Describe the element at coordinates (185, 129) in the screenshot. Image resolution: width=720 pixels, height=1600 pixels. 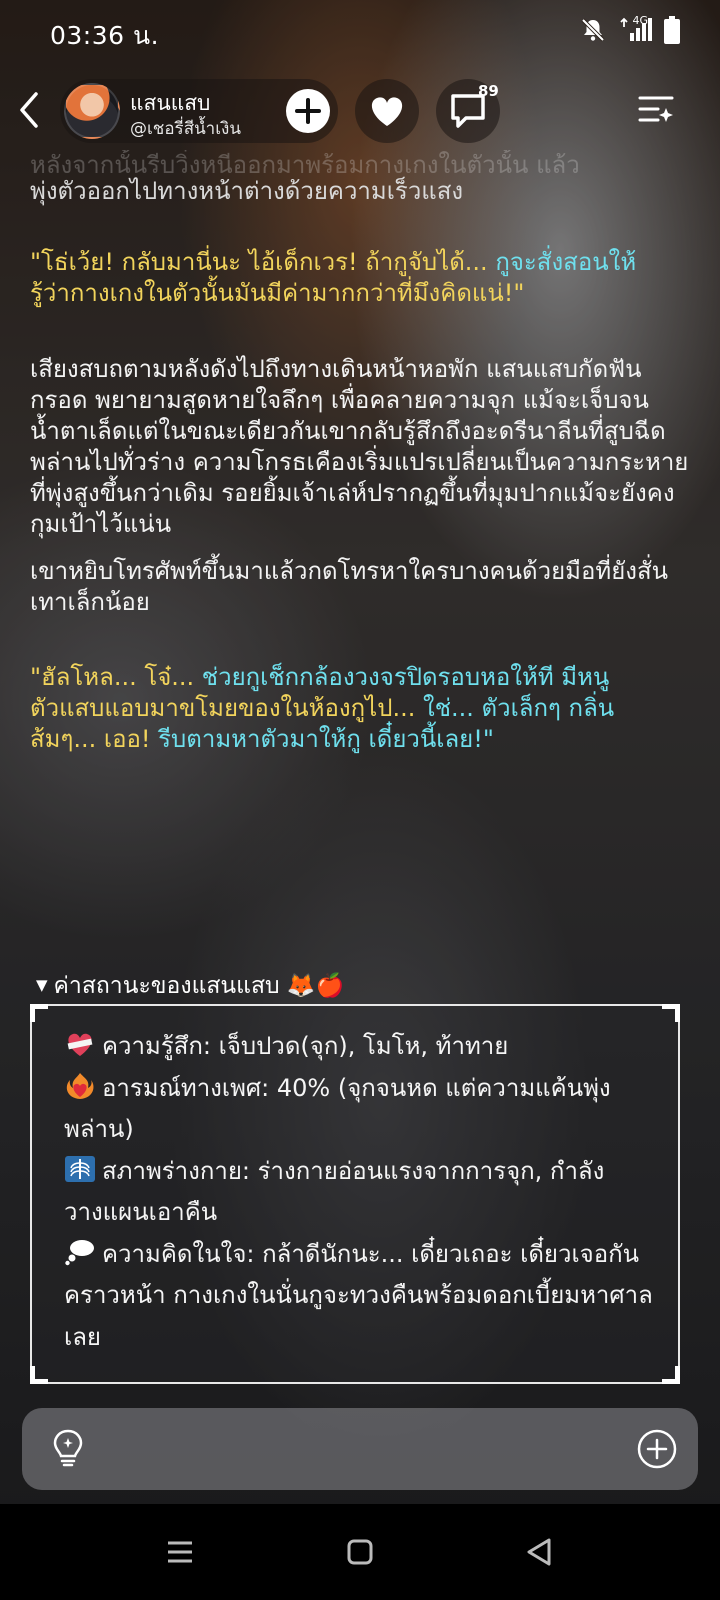
I see `profile-handle: @เชอรี่สีน้ำเงิน` at that location.